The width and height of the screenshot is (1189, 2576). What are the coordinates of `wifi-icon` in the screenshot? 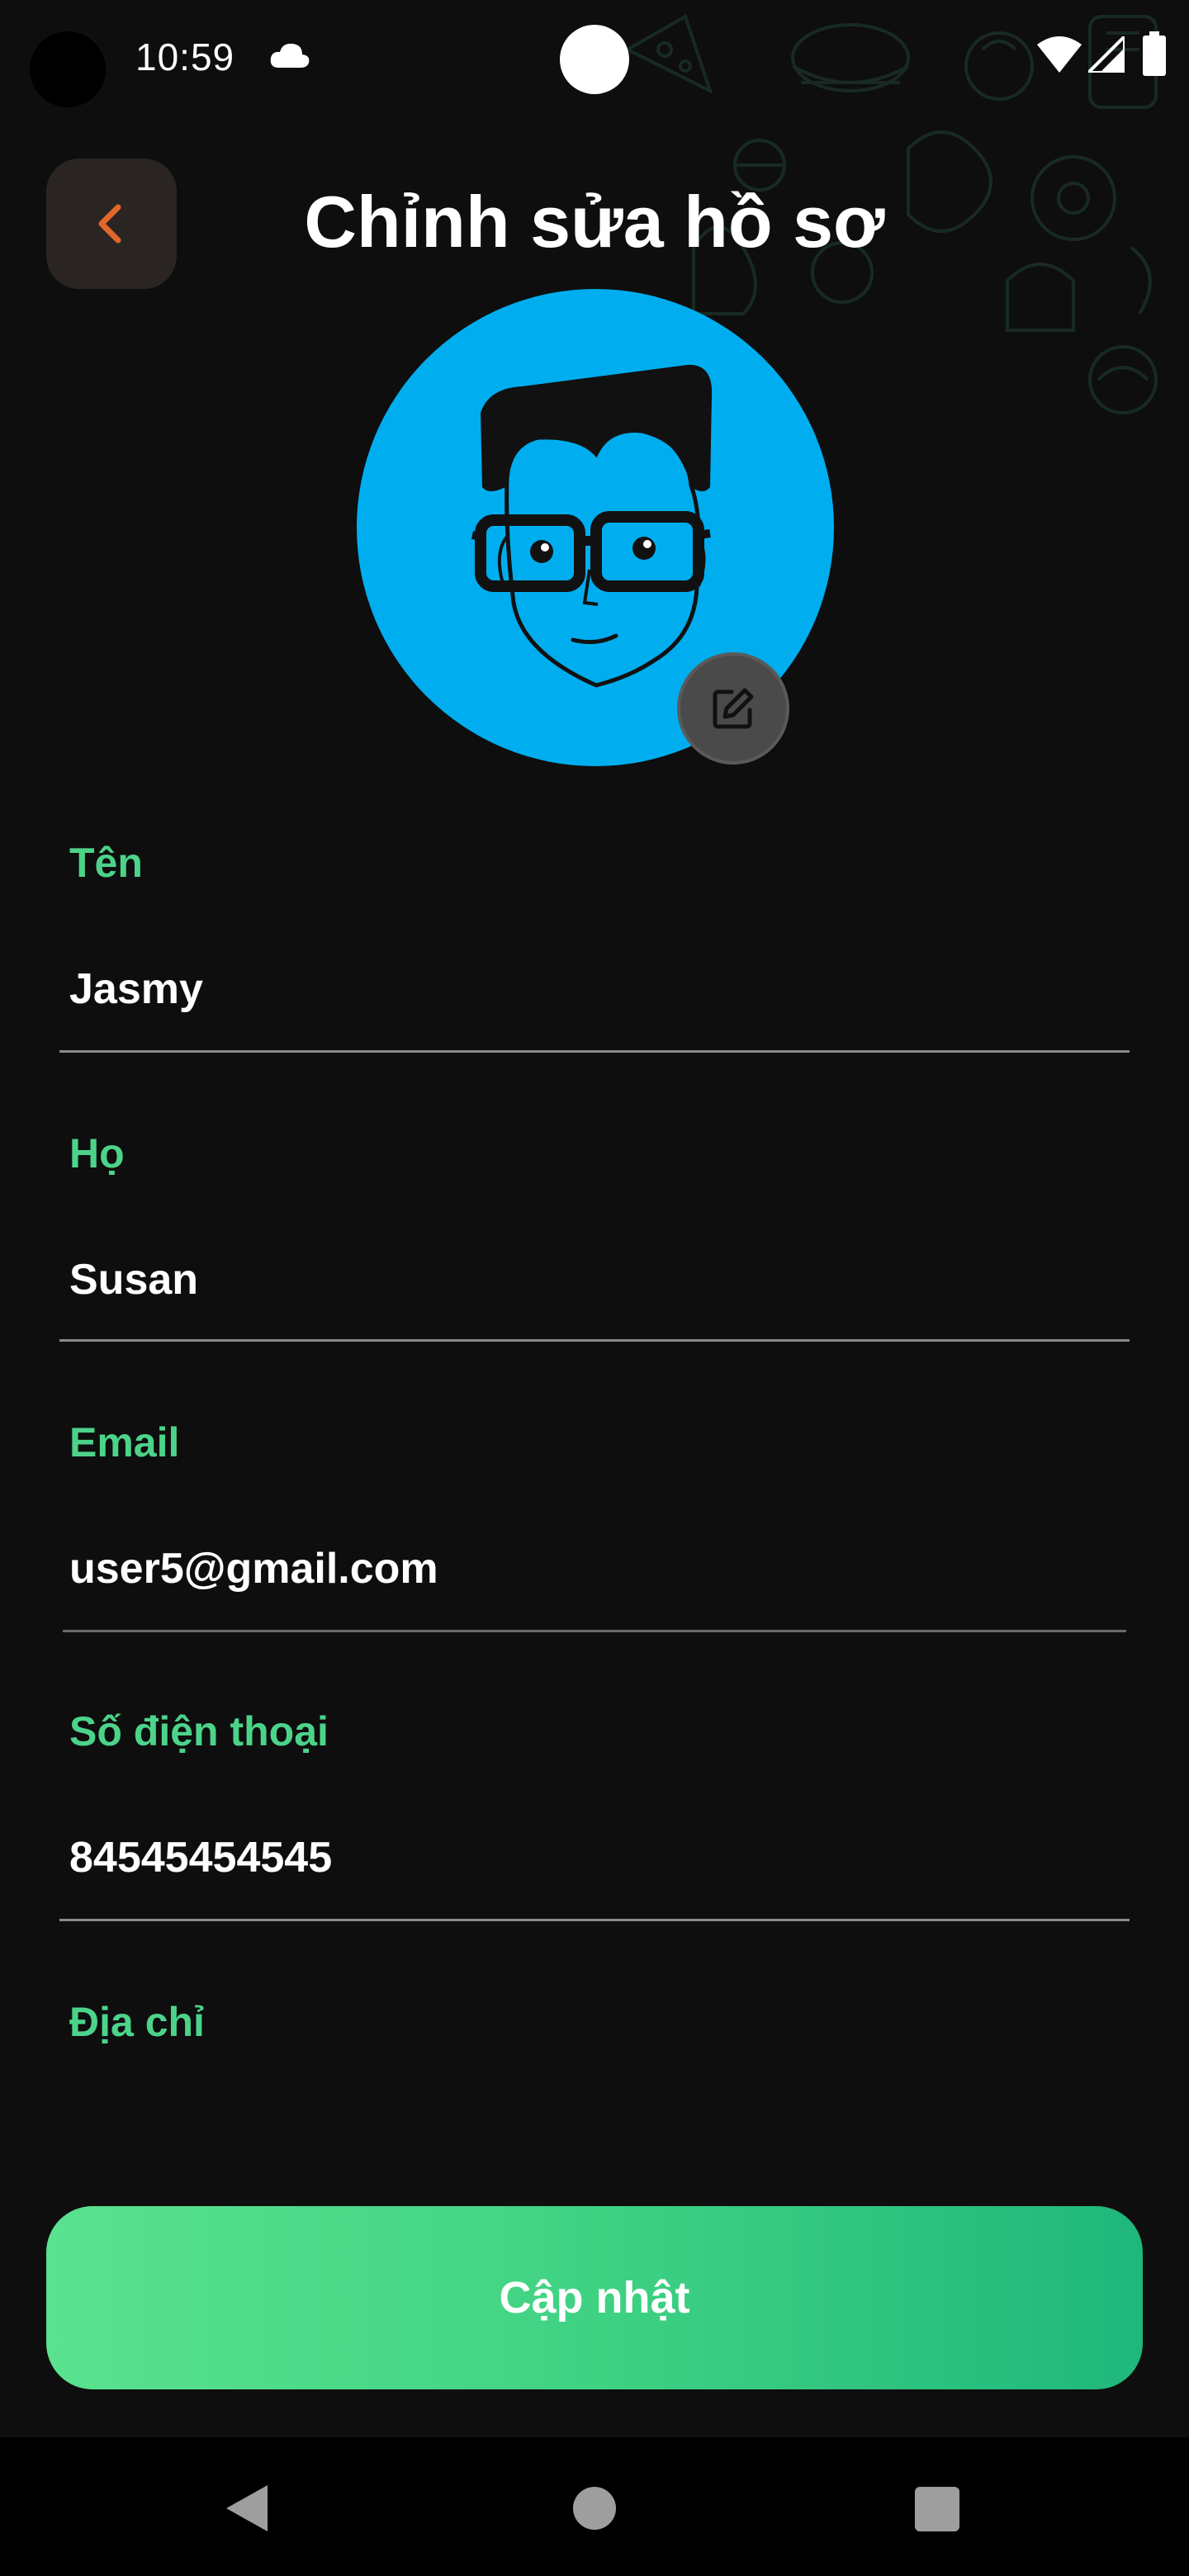 It's located at (1059, 54).